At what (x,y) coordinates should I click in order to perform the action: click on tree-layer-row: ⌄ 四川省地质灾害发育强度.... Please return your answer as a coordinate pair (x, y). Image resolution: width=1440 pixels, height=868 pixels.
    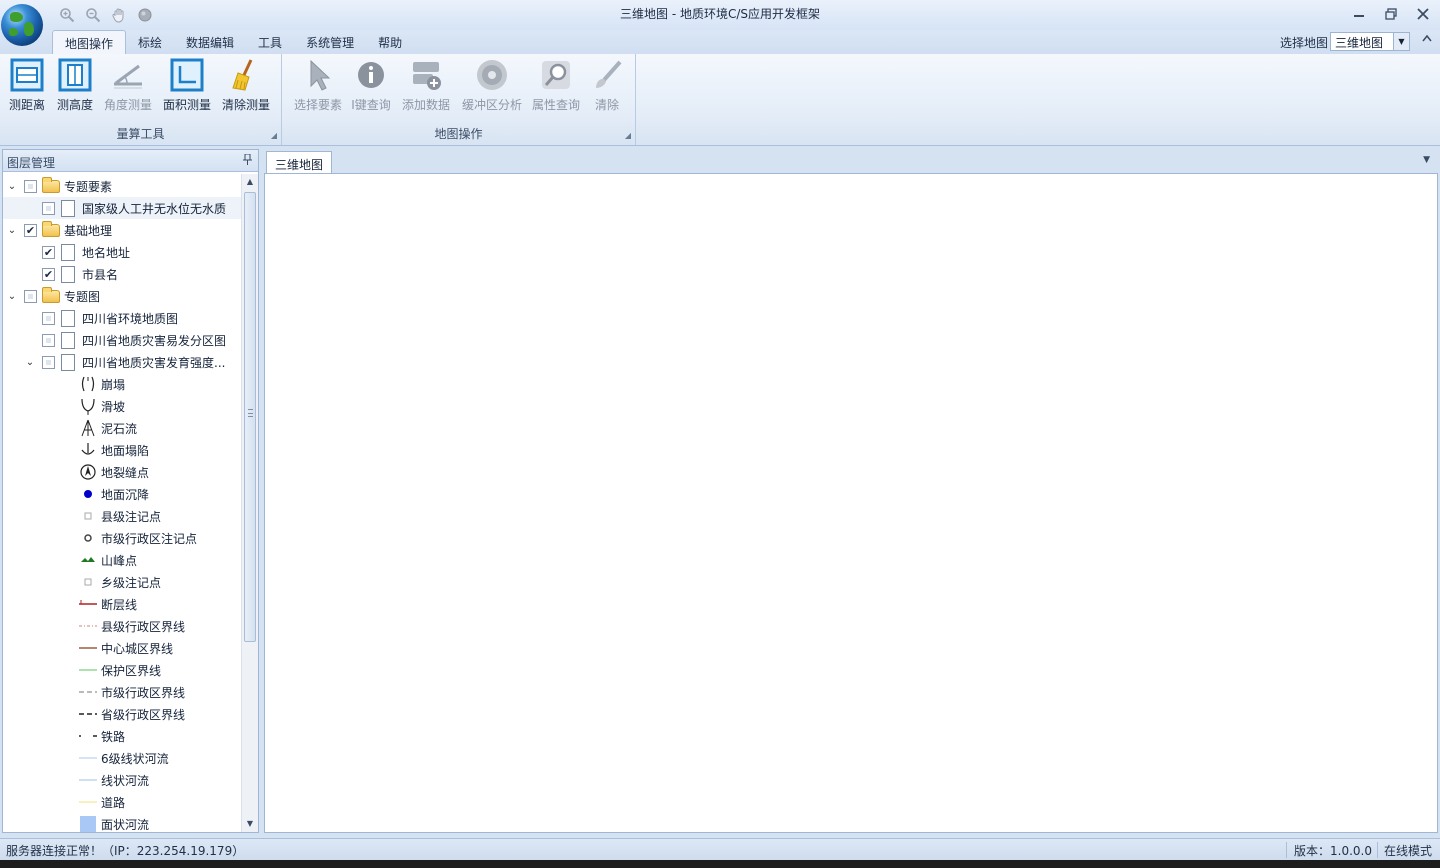
    Looking at the image, I should click on (122, 362).